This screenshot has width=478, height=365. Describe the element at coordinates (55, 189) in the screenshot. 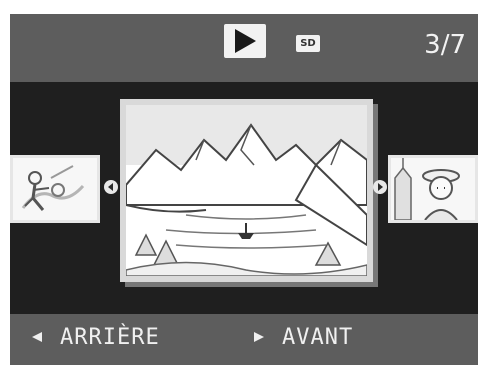

I see `thumbnail-tennis-player` at that location.